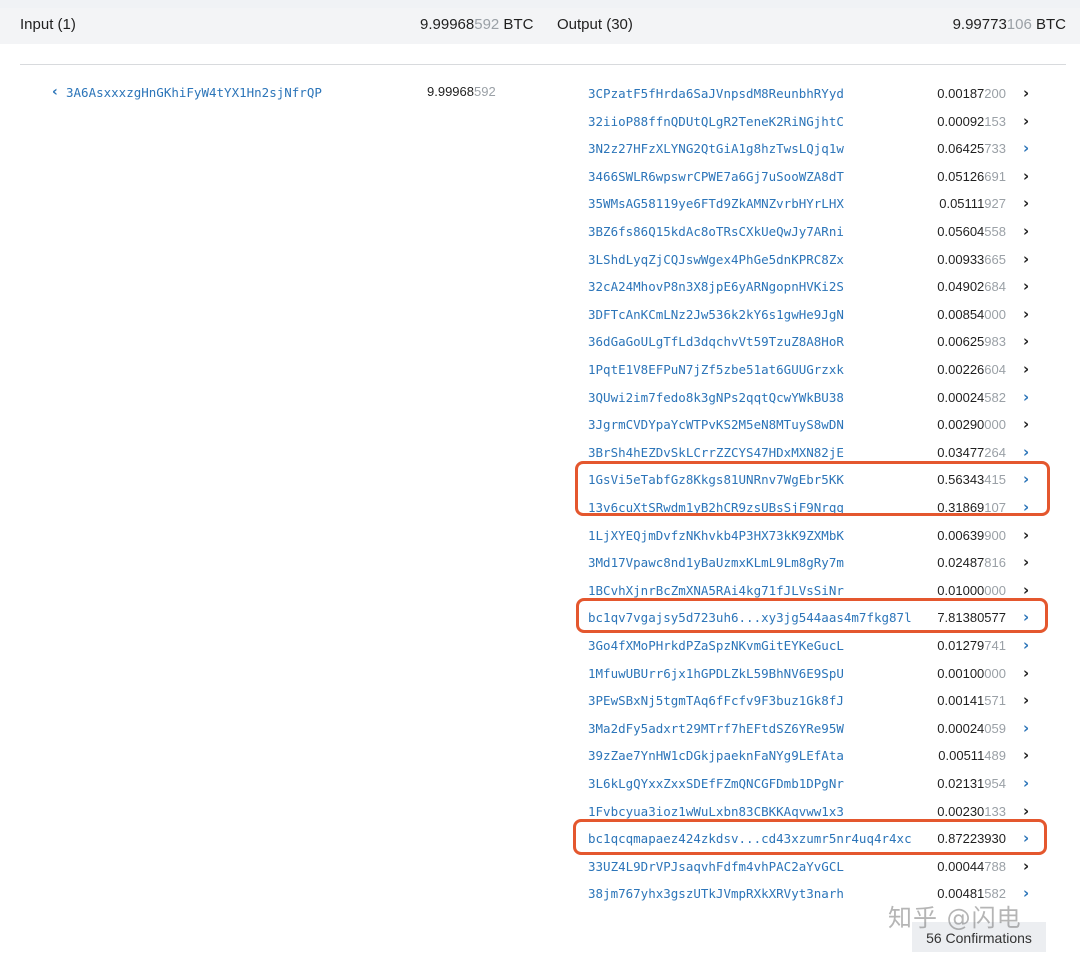  Describe the element at coordinates (716, 148) in the screenshot. I see `output-address: 3N2z27HFzXLYNG2QtGiA1g8hzTwsLQjq1w` at that location.